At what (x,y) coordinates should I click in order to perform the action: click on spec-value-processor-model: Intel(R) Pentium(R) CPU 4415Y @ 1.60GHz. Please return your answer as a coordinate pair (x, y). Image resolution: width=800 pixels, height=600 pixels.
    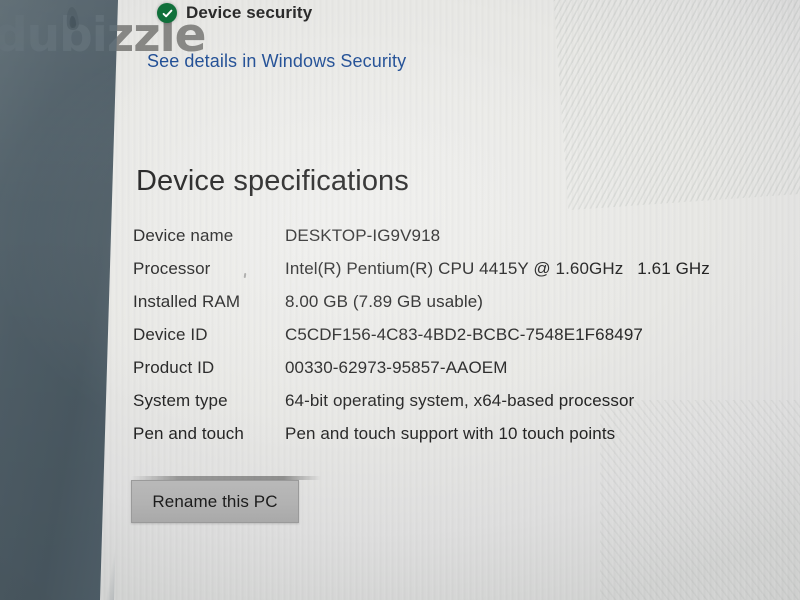
    Looking at the image, I should click on (454, 268).